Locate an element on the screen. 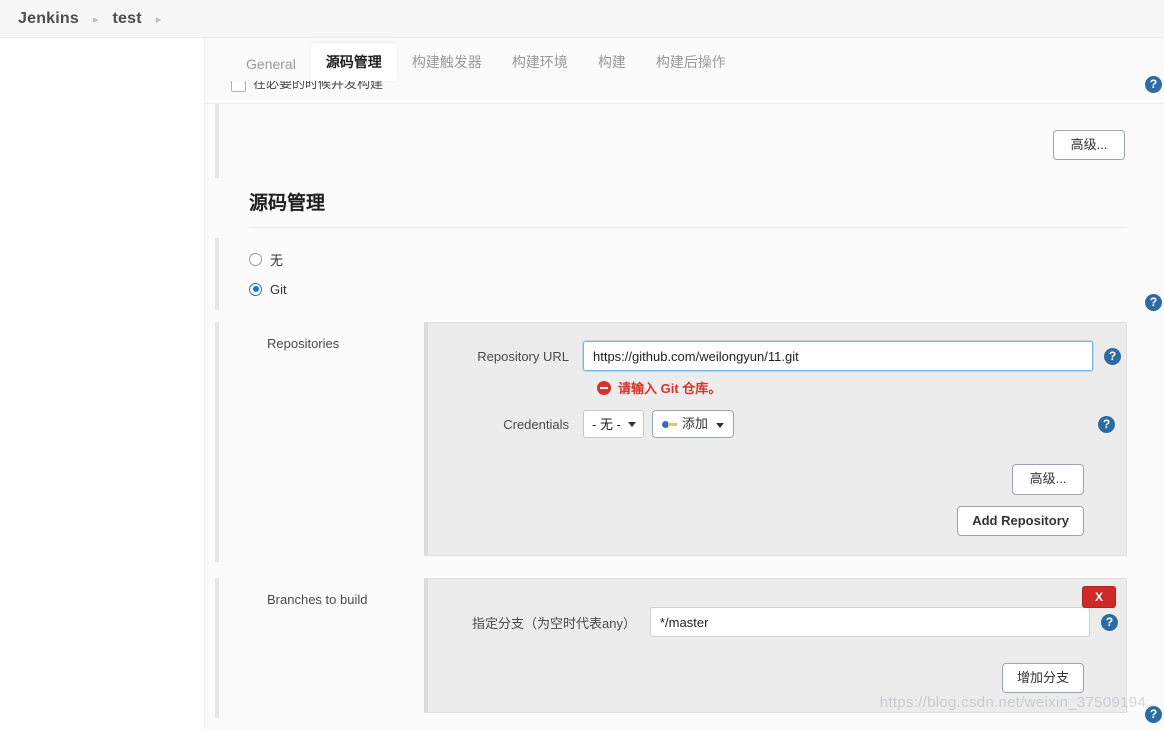  add-repository-button: Add Repository is located at coordinates (1020, 520).